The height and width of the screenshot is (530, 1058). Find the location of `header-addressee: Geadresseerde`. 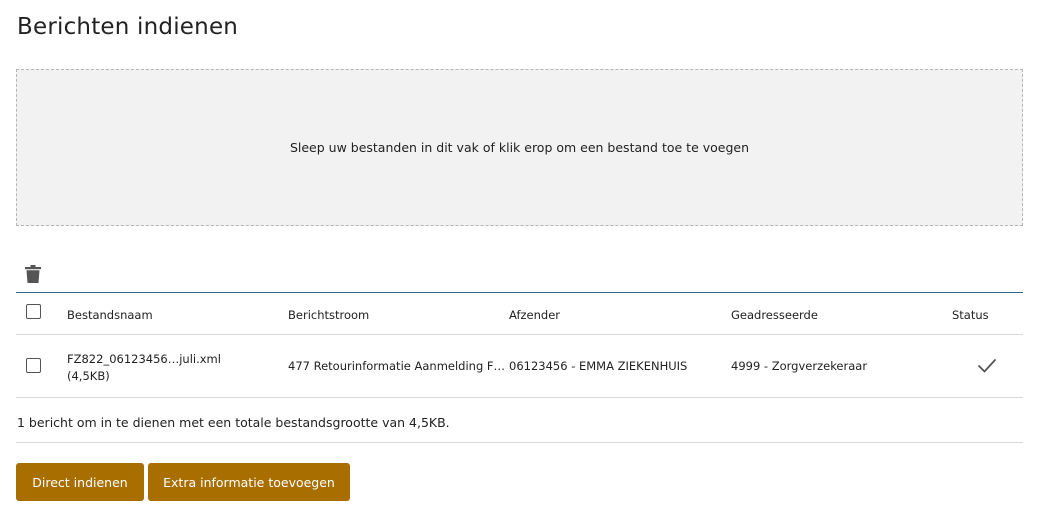

header-addressee: Geadresseerde is located at coordinates (774, 315).